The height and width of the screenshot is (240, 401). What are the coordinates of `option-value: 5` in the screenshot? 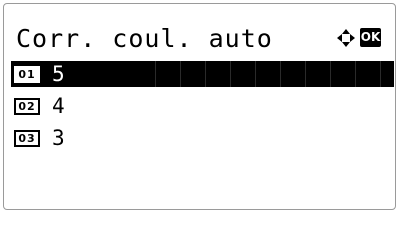 It's located at (58, 74).